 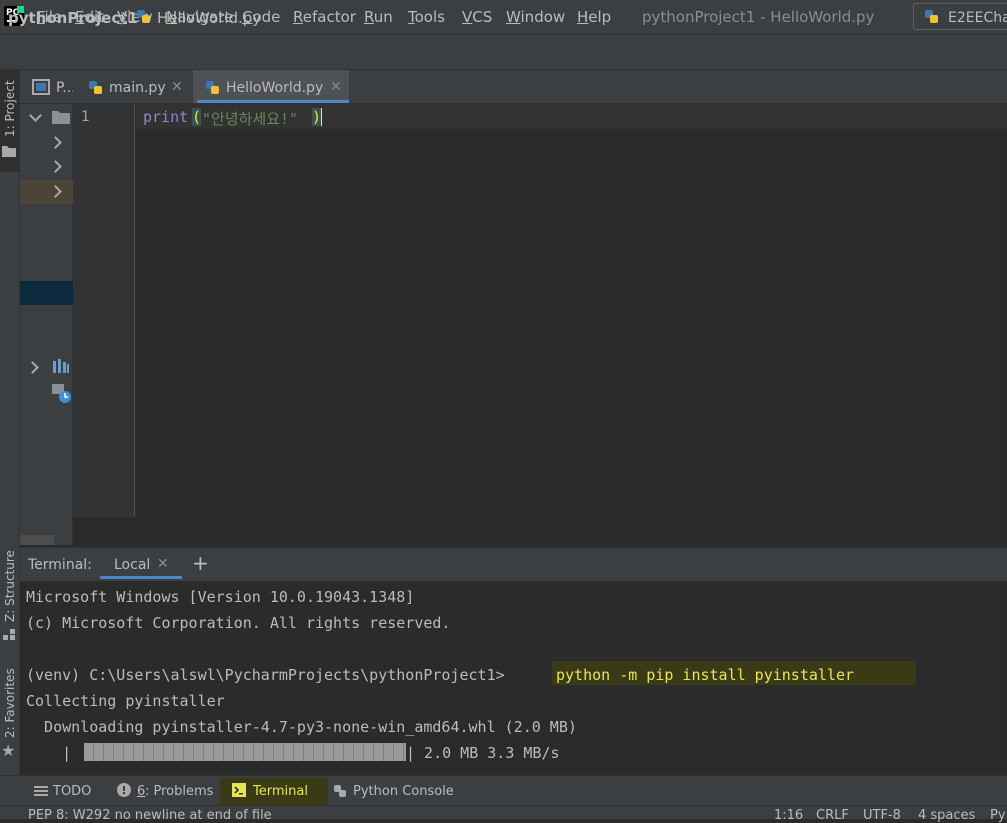 I want to click on editor-gutter, so click(x=104, y=310).